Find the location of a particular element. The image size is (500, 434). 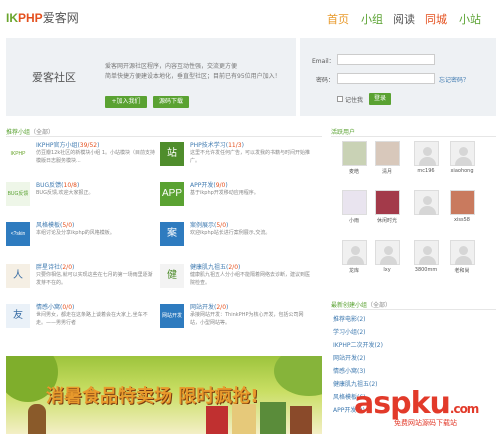

group-name: PHP技术学习(11/3) is located at coordinates (217, 144).